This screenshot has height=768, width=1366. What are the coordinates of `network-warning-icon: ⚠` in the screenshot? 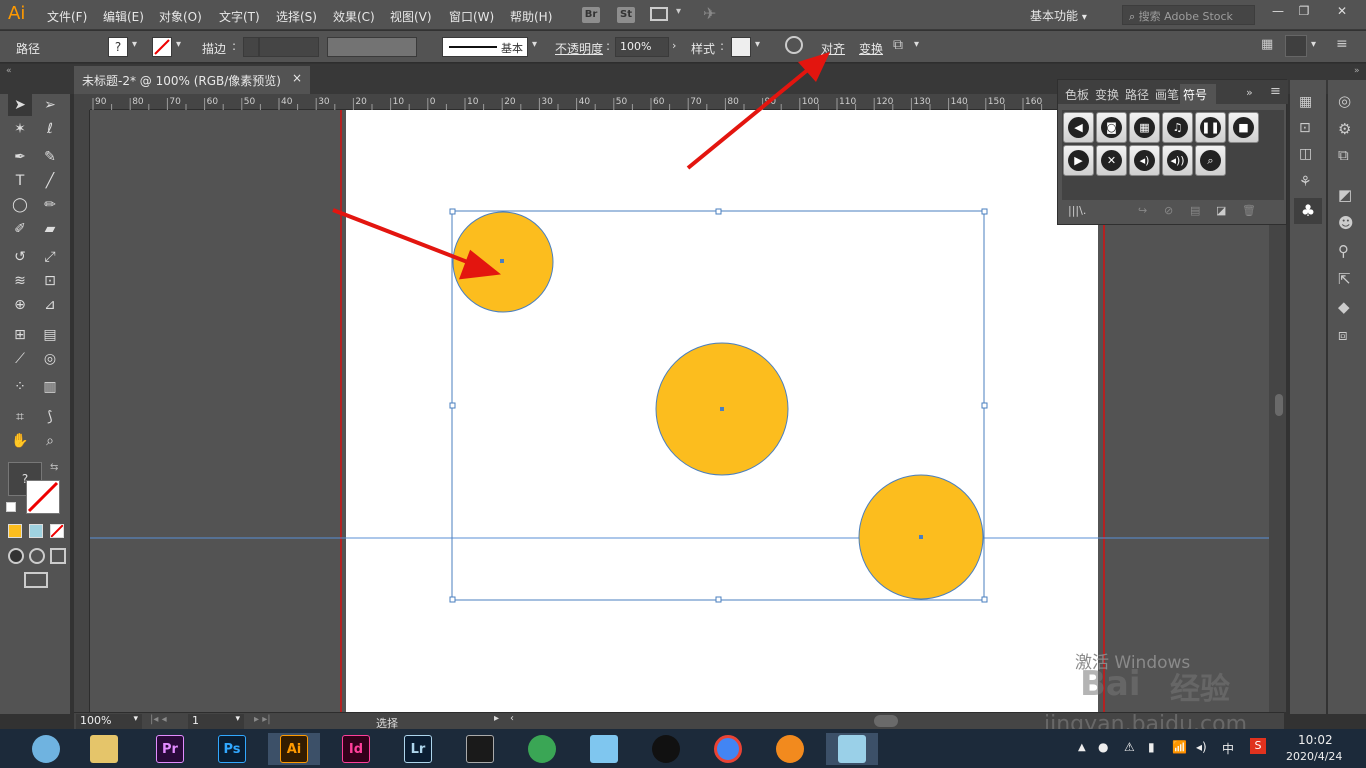 It's located at (1129, 747).